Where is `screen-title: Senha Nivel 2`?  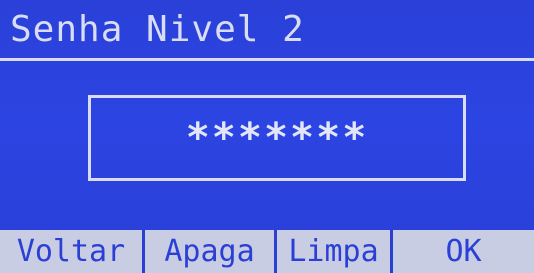
screen-title: Senha Nivel 2 is located at coordinates (157, 29).